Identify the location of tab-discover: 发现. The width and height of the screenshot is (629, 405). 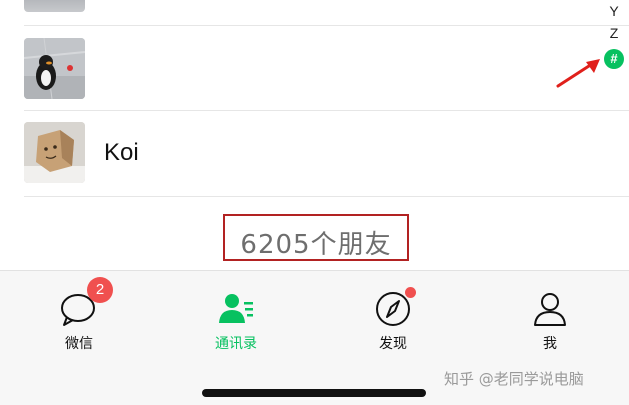
(393, 320).